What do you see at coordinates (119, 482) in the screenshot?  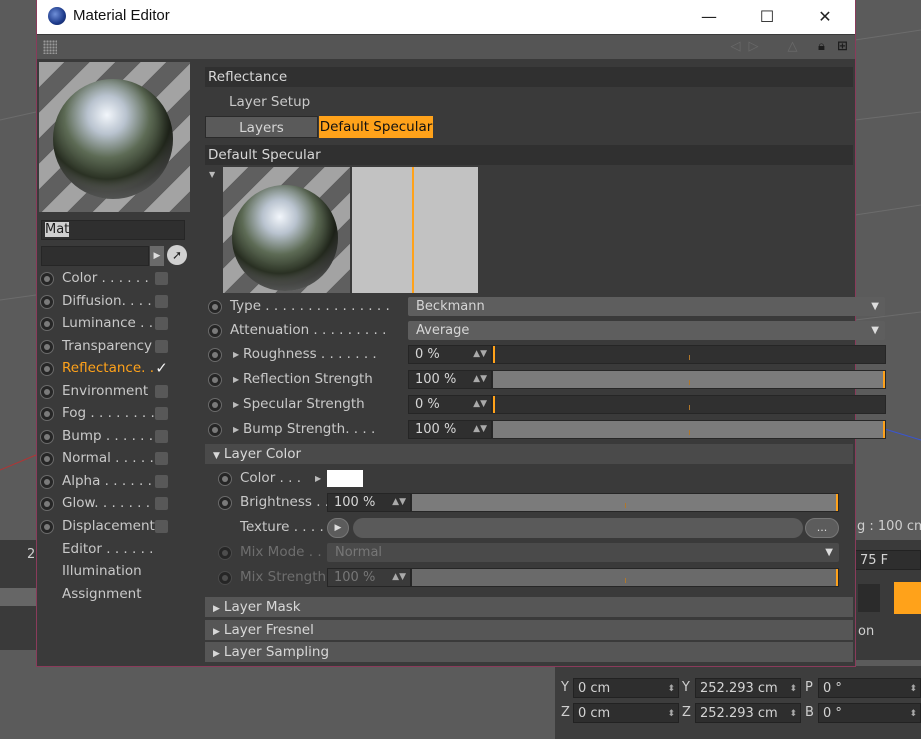 I see `channel-item: Alpha . . . . . .` at bounding box center [119, 482].